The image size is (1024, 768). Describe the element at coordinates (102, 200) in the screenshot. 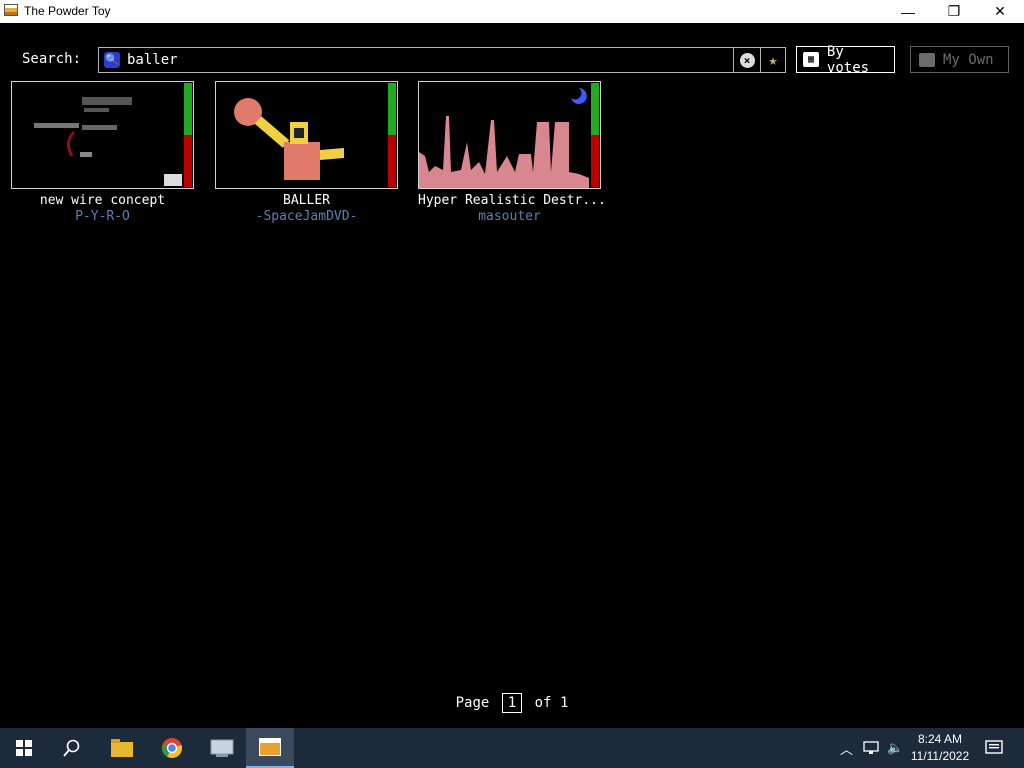

I see `save-name: new wire concept` at that location.